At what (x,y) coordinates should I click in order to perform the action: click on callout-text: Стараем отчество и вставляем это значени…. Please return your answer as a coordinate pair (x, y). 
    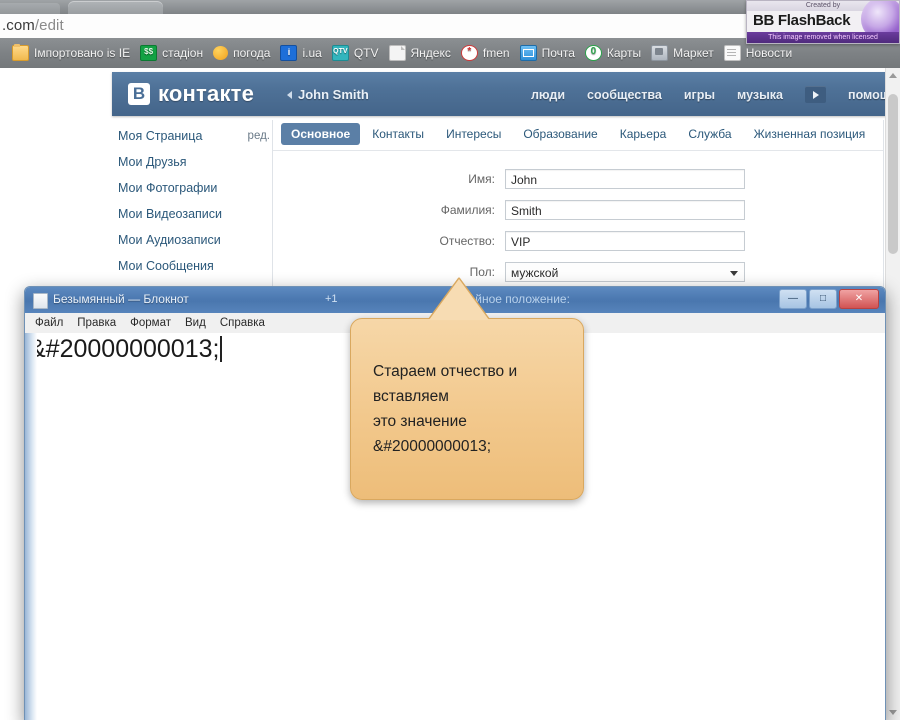
    Looking at the image, I should click on (473, 409).